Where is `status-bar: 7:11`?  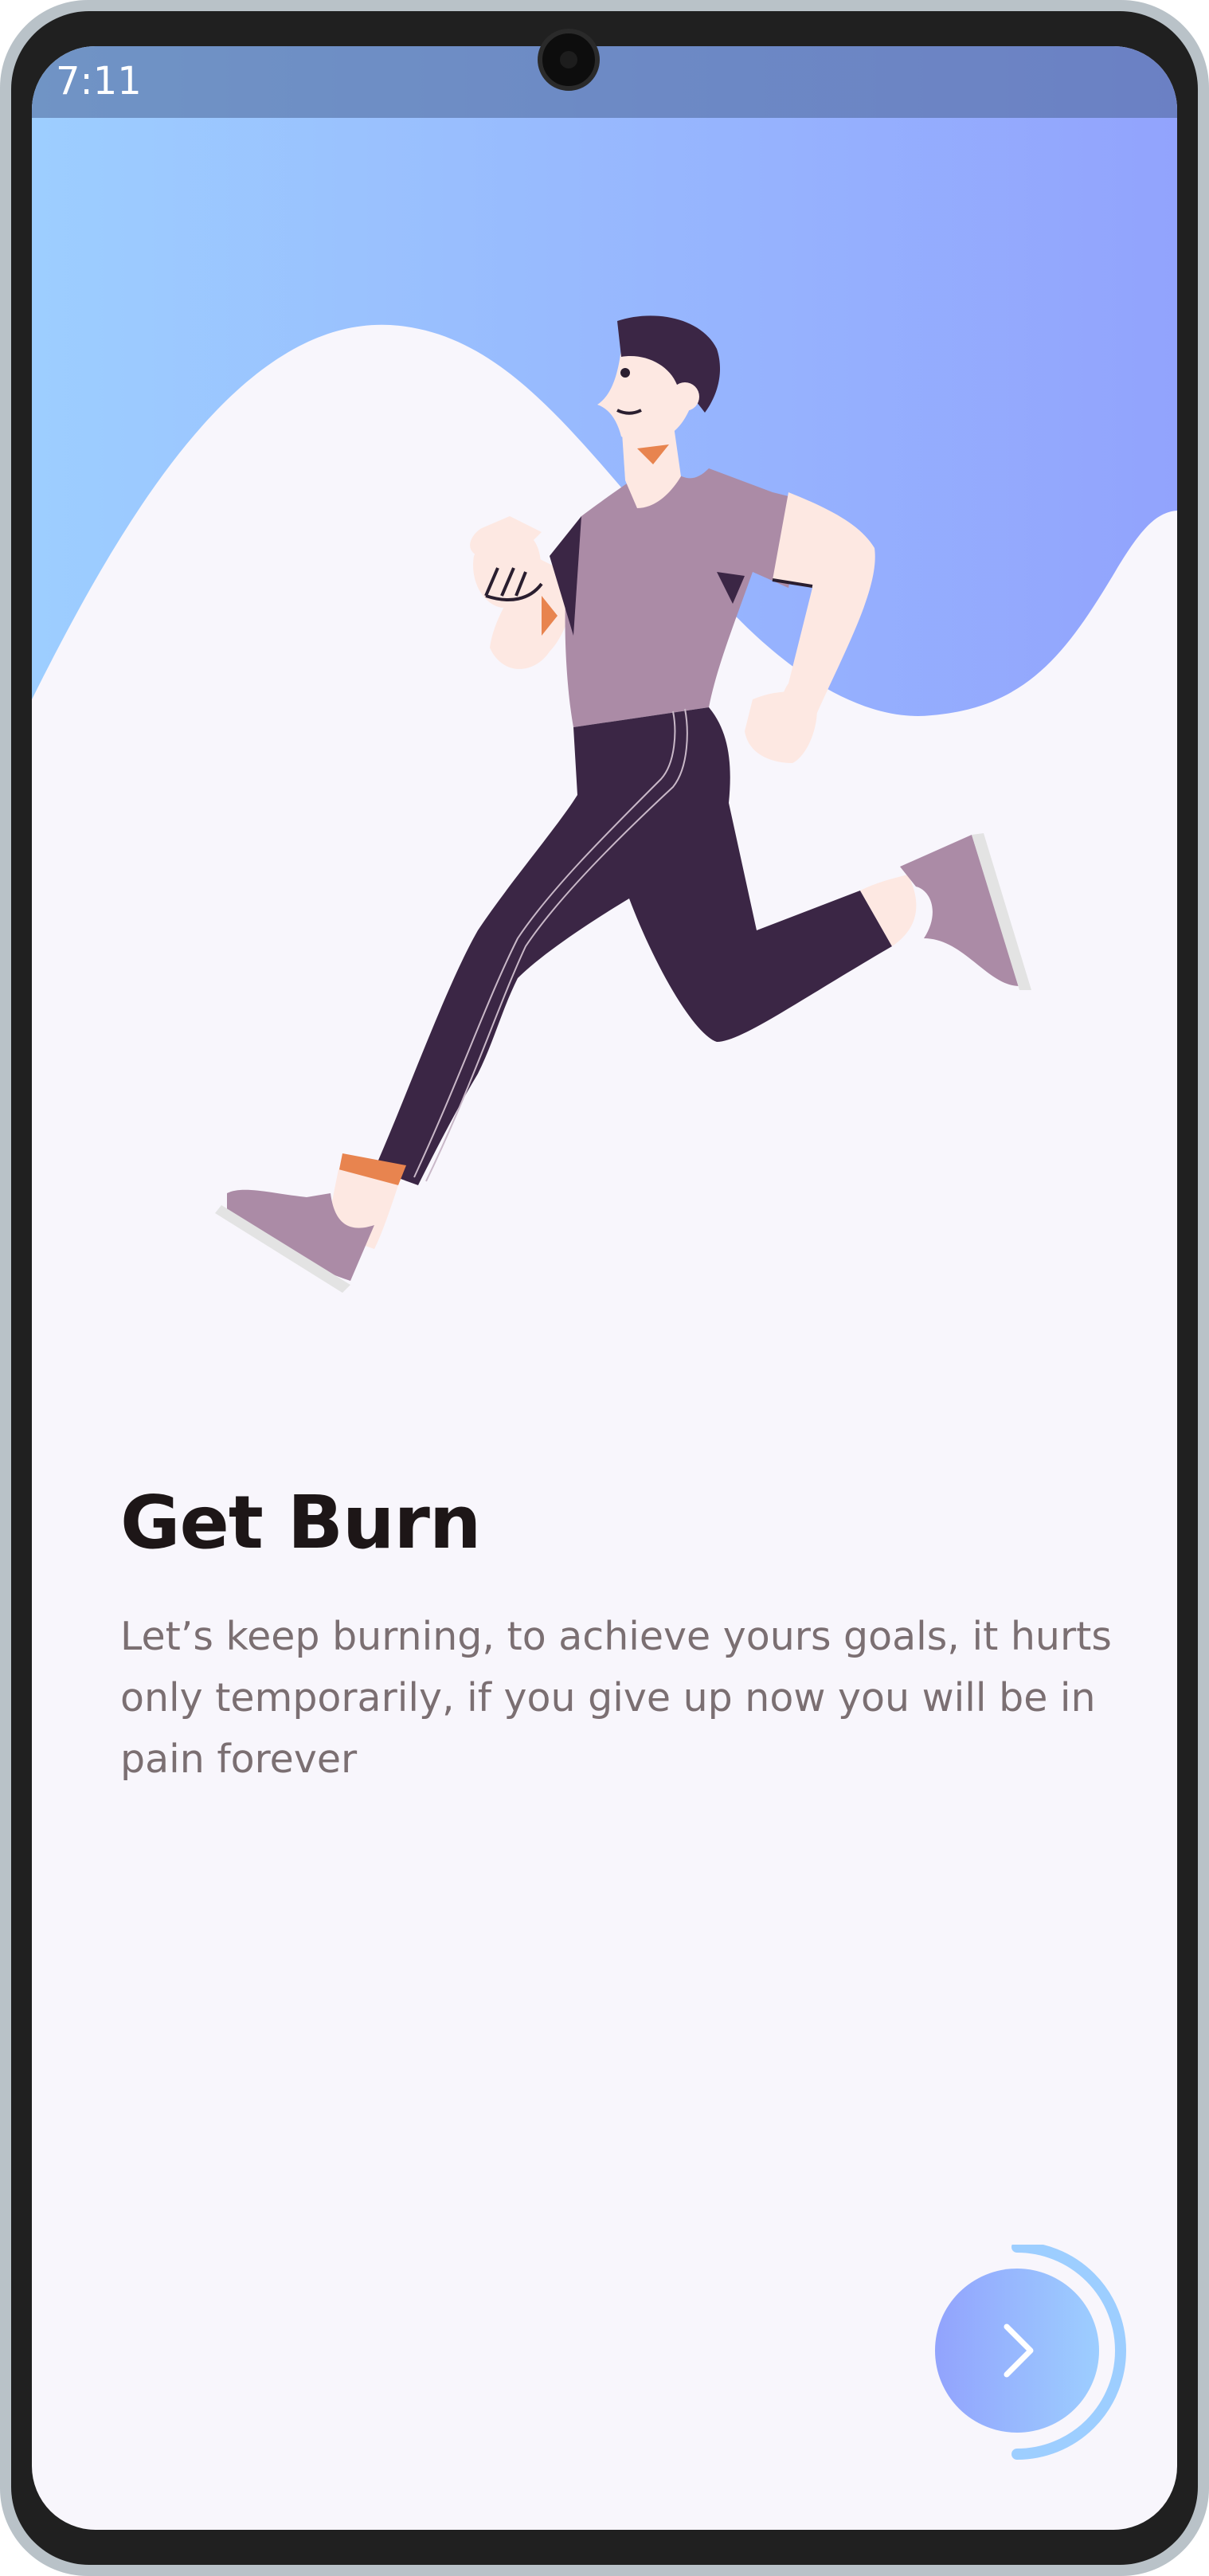
status-bar: 7:11 is located at coordinates (604, 82).